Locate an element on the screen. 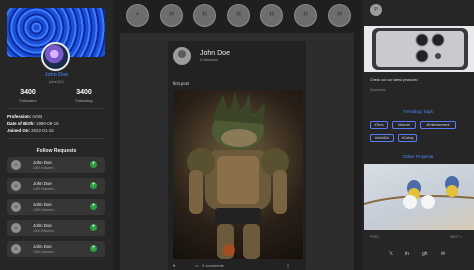  followers-stat: 3400 Followers is located at coordinates (28, 96).